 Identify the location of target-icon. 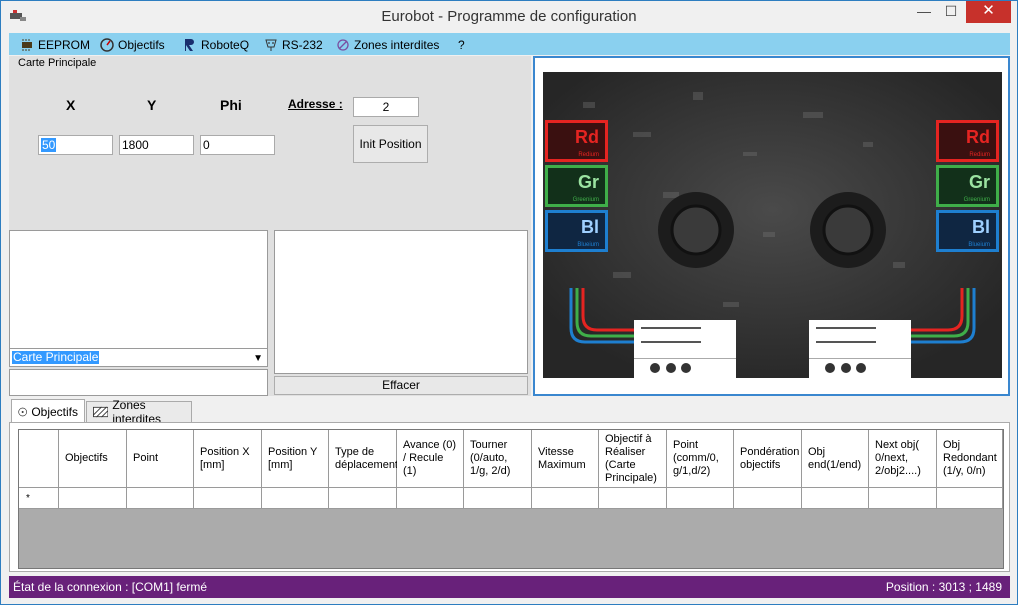
(22, 411).